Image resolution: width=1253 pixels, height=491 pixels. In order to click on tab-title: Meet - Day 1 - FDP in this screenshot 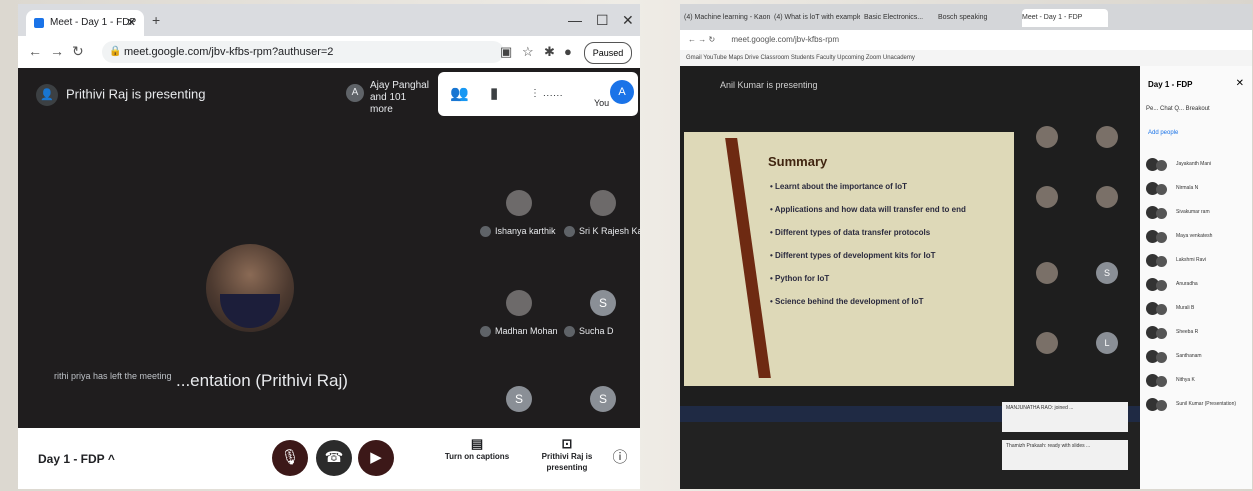, I will do `click(93, 22)`.